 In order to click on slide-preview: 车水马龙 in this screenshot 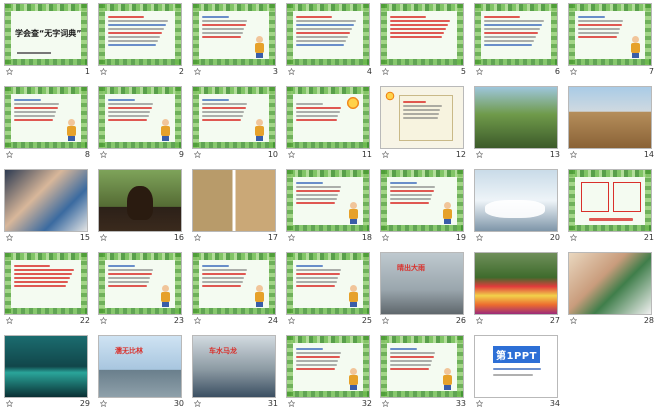, I will do `click(234, 366)`.